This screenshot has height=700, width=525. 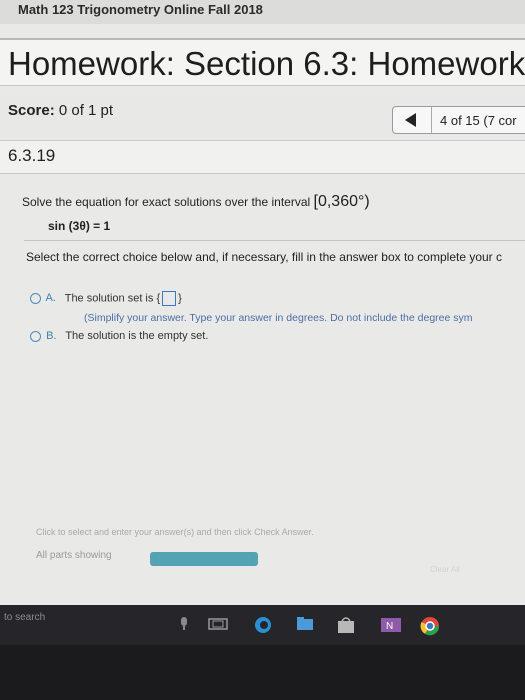 I want to click on onenote-icon: N, so click(x=391, y=625).